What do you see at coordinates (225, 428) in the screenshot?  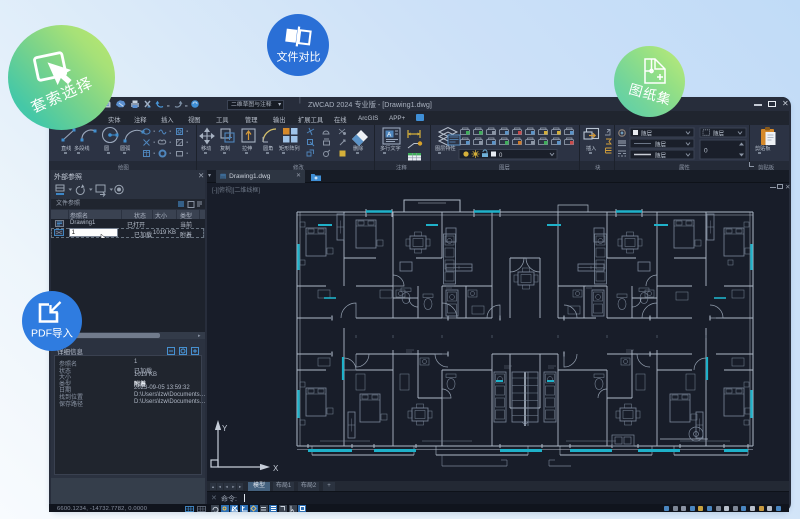 I see `svg-text: Y` at bounding box center [225, 428].